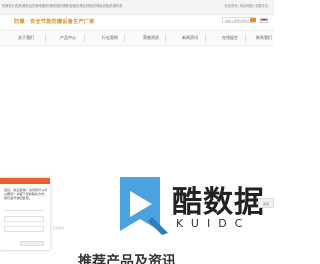 The image size is (320, 264). Describe the element at coordinates (144, 206) in the screenshot. I see `watermark-logo-icon` at that location.